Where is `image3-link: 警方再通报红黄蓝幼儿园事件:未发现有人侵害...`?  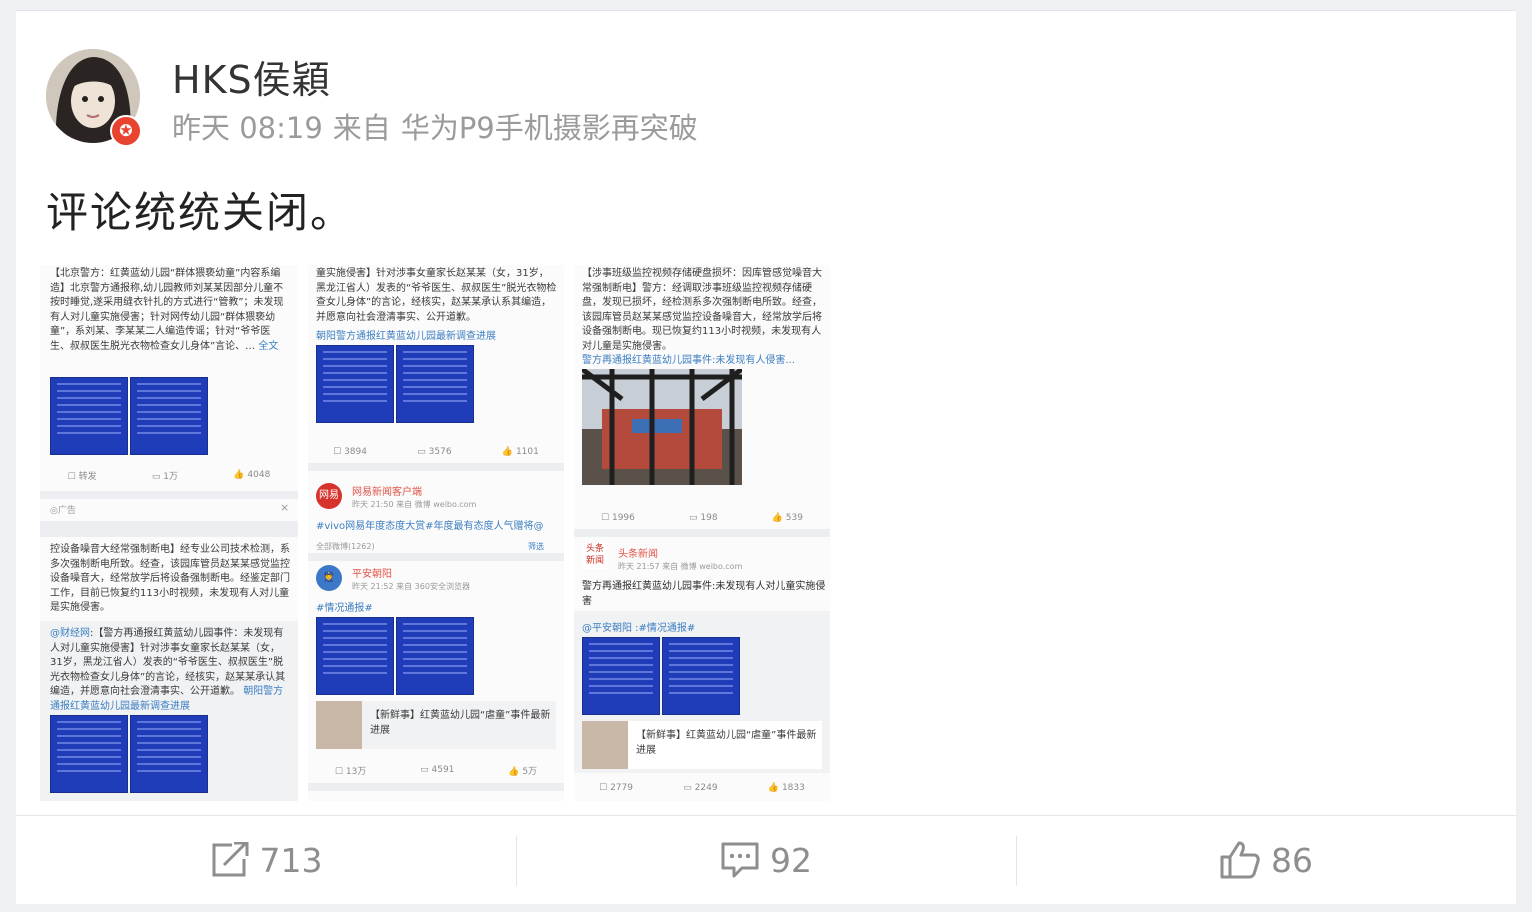 image3-link: 警方再通报红黄蓝幼儿园事件:未发现有人侵害... is located at coordinates (688, 360).